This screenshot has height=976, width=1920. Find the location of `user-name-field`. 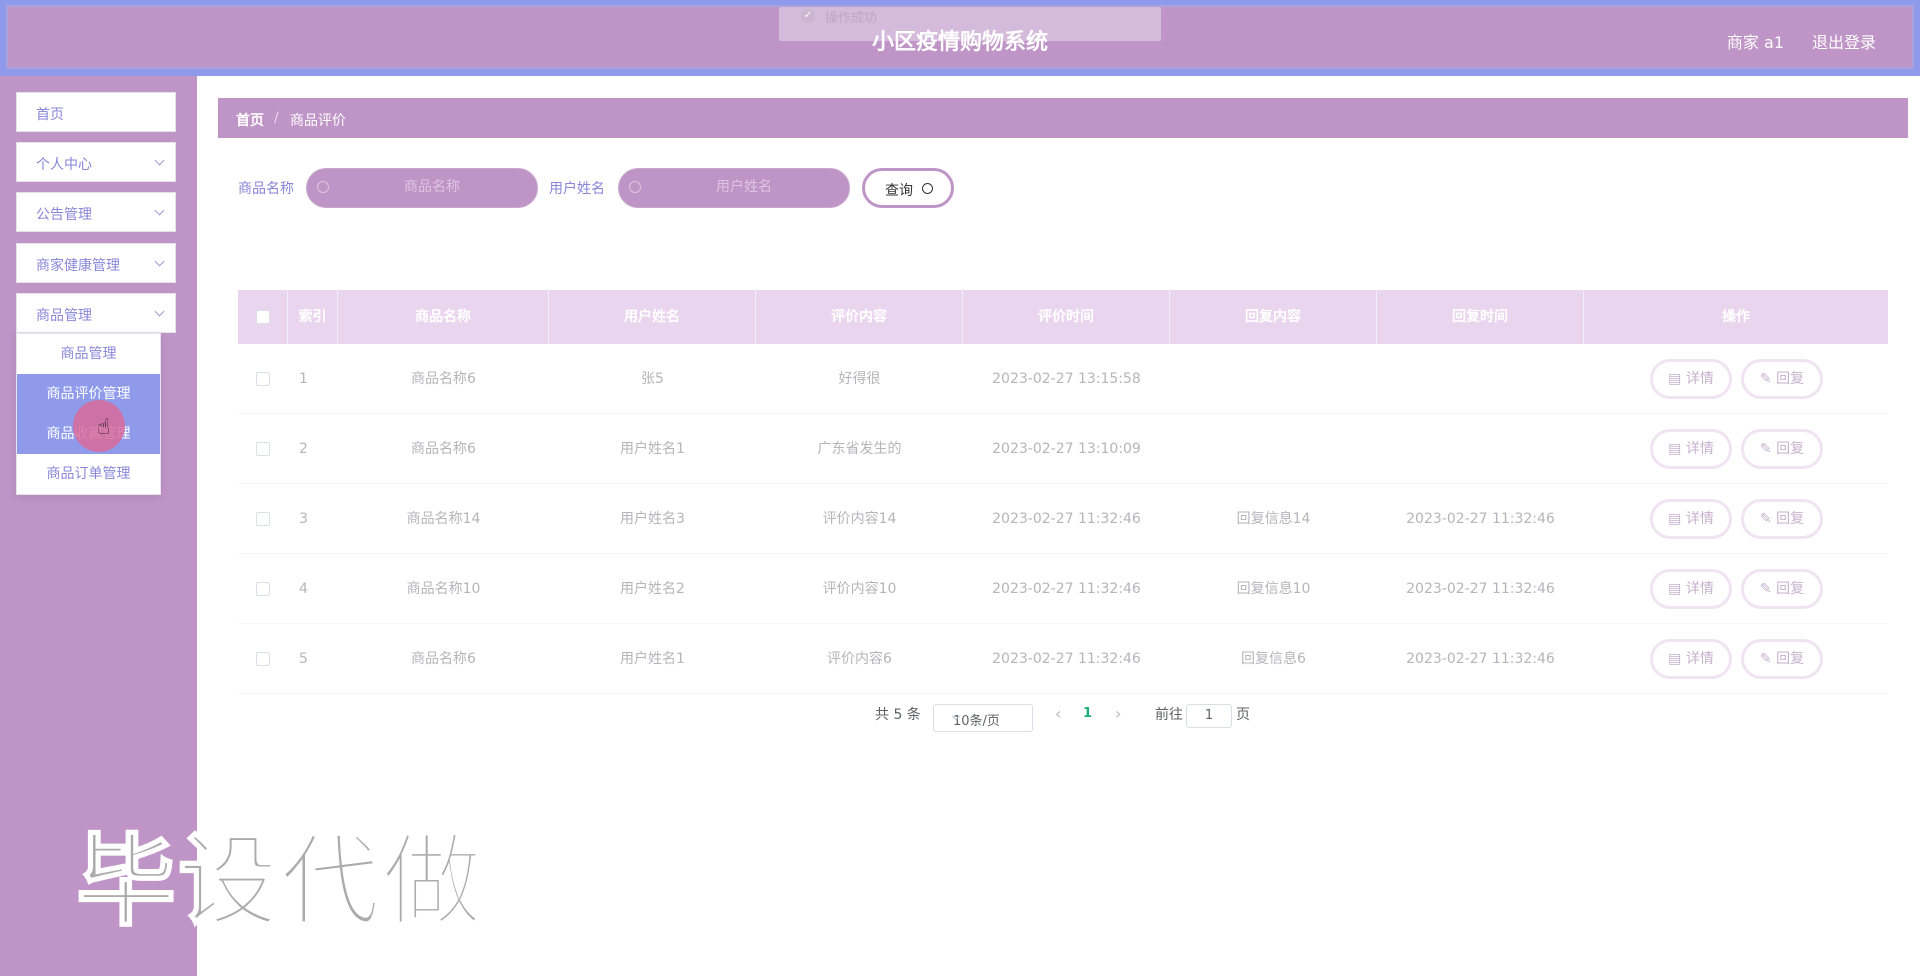

user-name-field is located at coordinates (734, 188).